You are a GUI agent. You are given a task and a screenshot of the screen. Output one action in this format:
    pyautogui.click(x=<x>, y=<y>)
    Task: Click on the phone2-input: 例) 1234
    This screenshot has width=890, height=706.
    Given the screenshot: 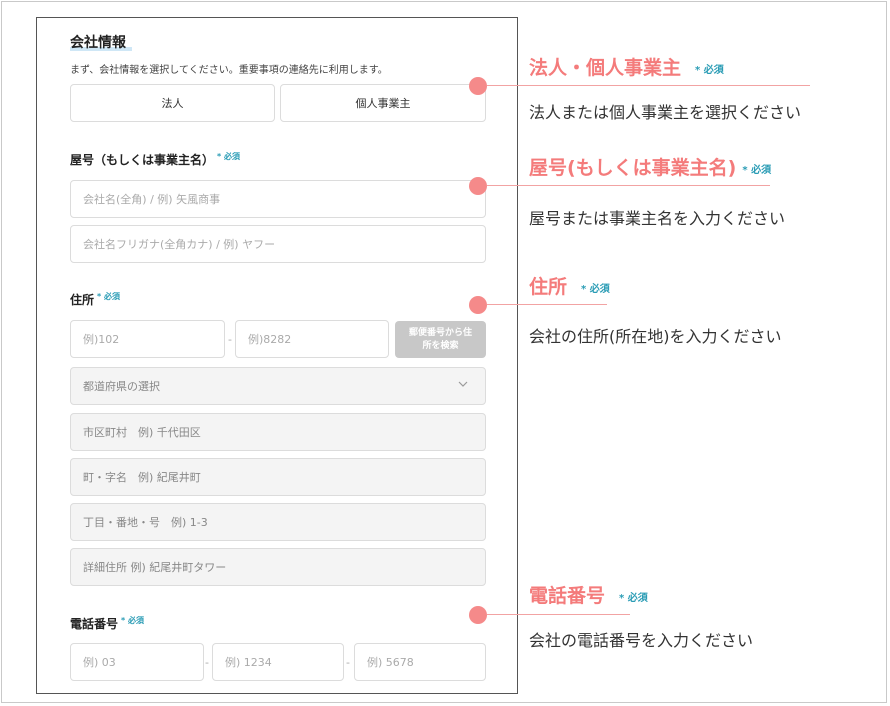 What is the action you would take?
    pyautogui.click(x=278, y=662)
    